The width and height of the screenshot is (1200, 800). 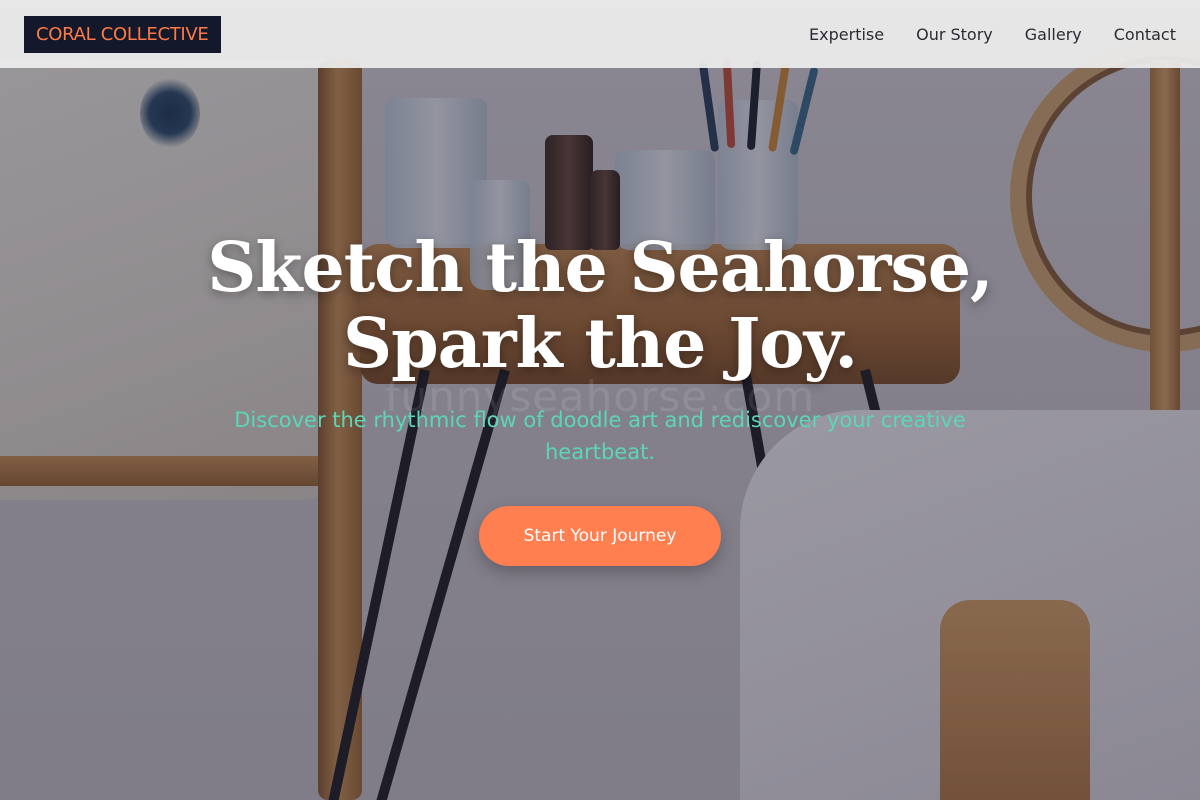 I want to click on nav-link-contact: Contact, so click(x=1145, y=34).